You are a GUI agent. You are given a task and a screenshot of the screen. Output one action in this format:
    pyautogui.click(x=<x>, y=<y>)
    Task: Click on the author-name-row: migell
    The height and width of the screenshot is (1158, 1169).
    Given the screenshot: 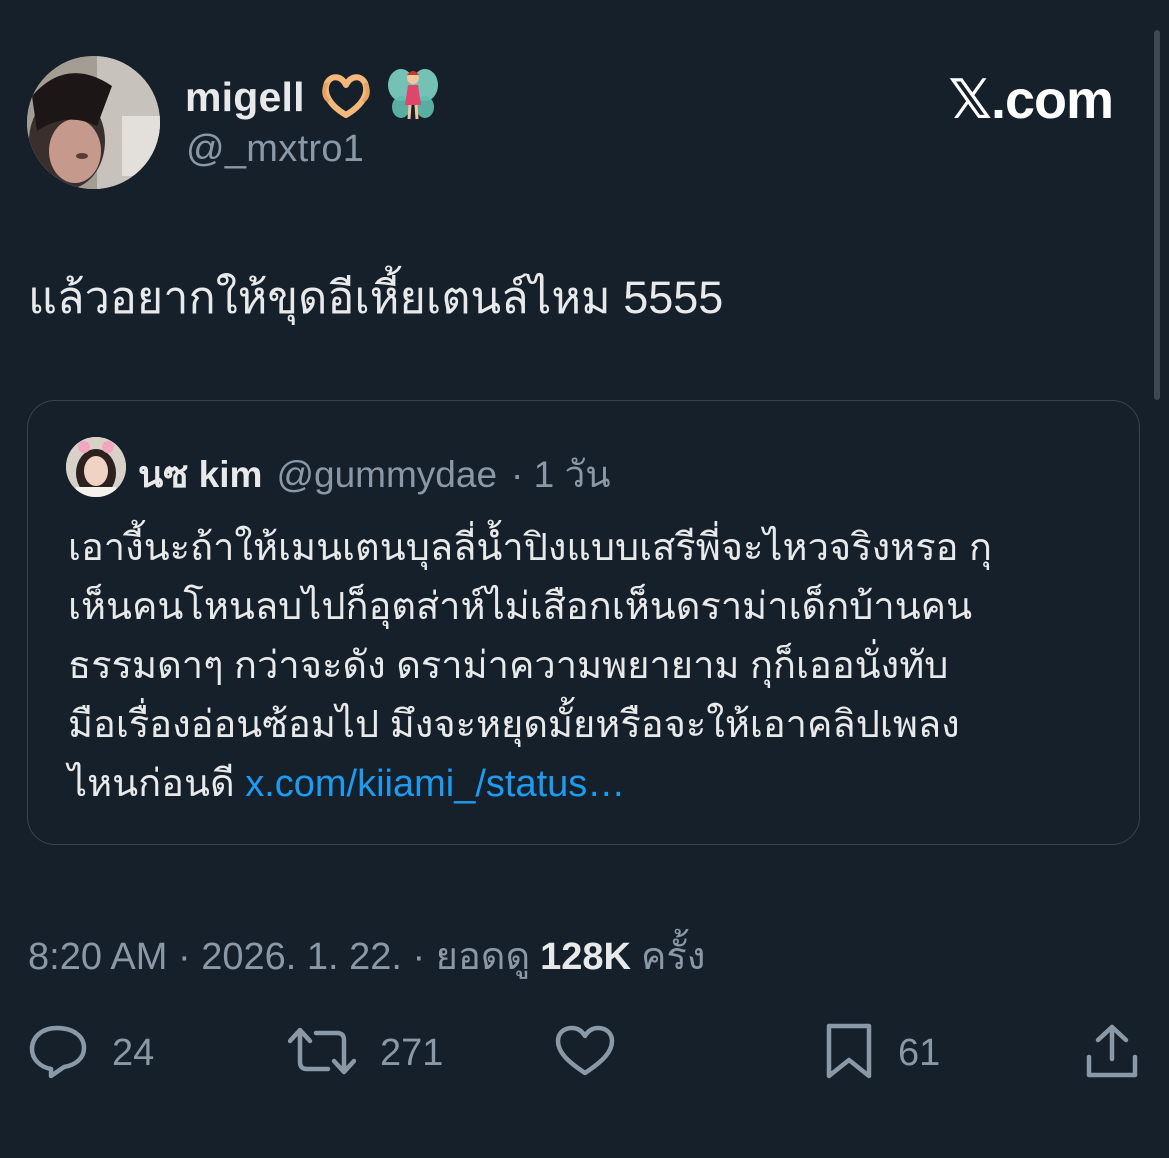 What is the action you would take?
    pyautogui.click(x=312, y=96)
    